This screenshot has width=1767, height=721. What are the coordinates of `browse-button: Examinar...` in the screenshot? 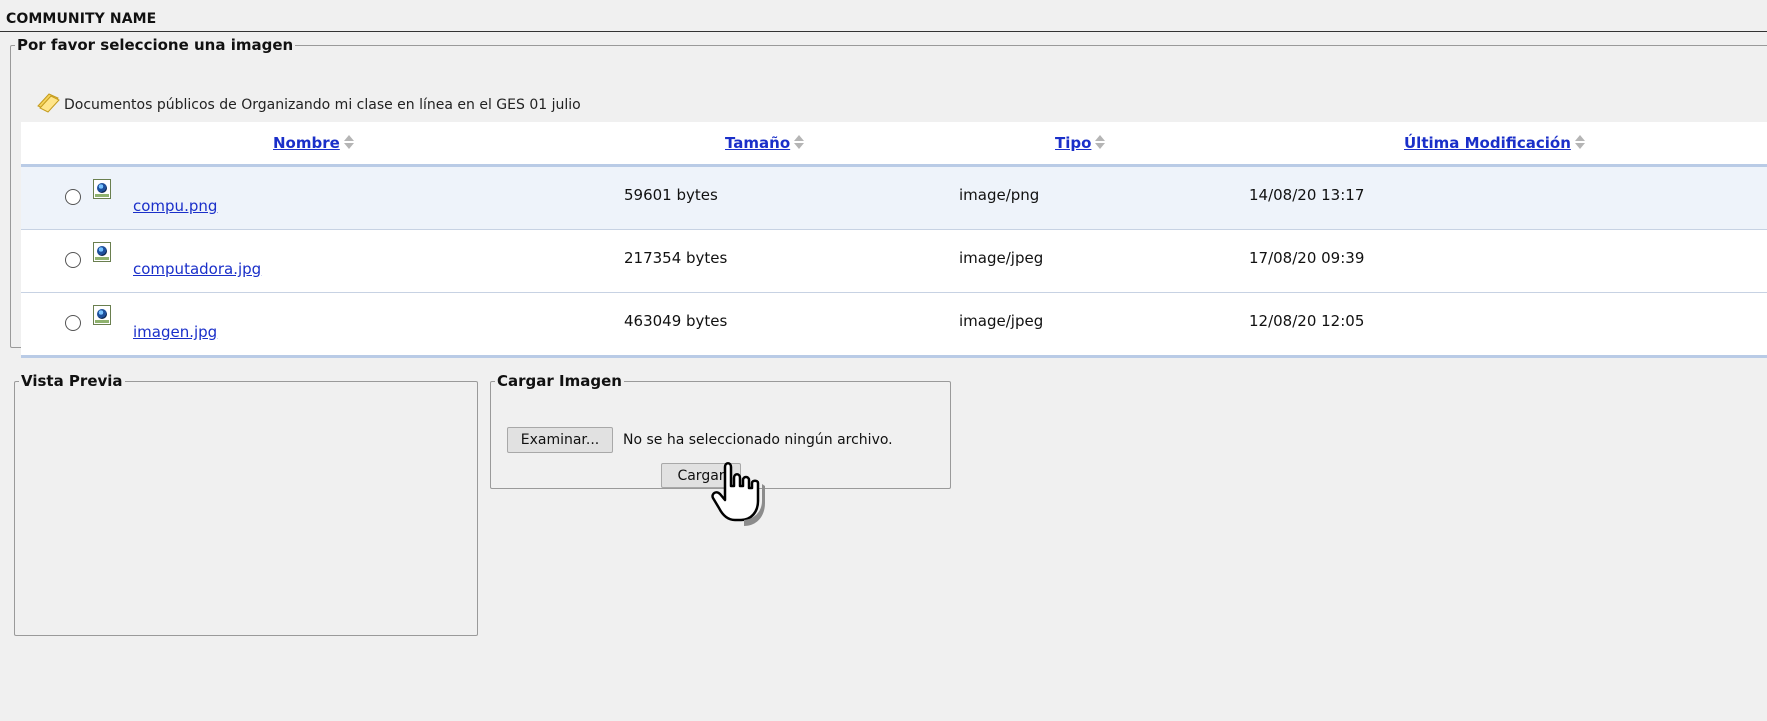 It's located at (560, 440).